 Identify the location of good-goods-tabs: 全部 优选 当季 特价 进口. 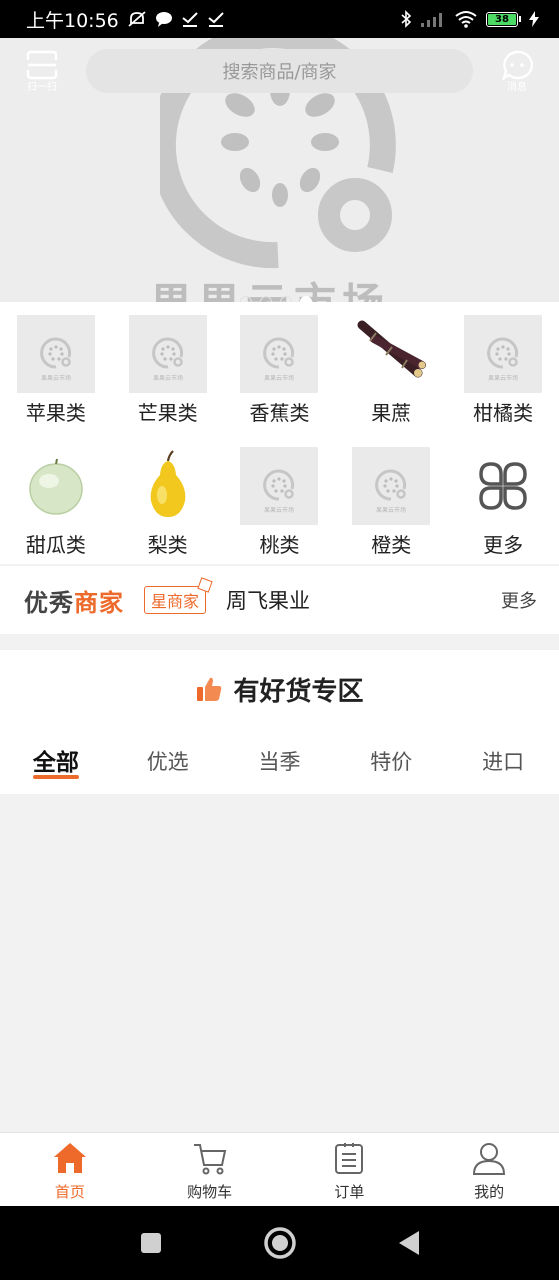
(279, 761).